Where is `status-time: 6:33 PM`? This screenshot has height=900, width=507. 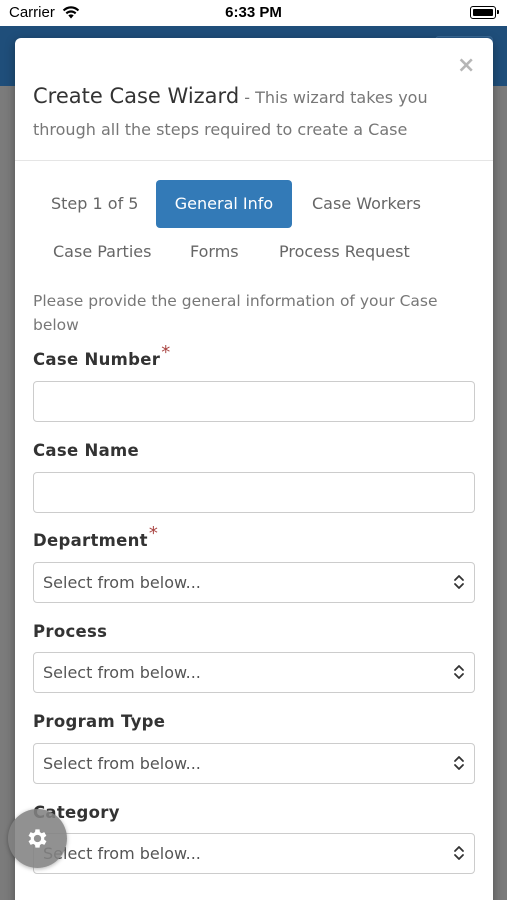 status-time: 6:33 PM is located at coordinates (253, 12).